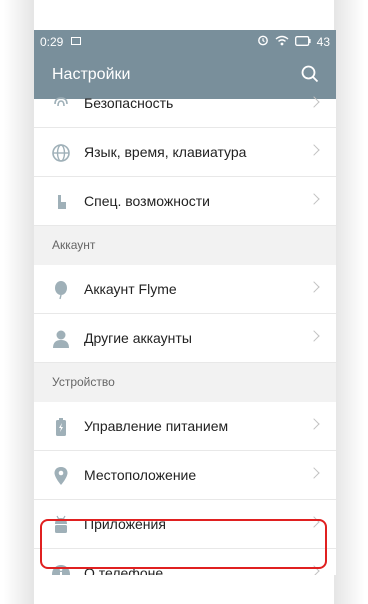  What do you see at coordinates (61, 427) in the screenshot?
I see `battery-icon` at bounding box center [61, 427].